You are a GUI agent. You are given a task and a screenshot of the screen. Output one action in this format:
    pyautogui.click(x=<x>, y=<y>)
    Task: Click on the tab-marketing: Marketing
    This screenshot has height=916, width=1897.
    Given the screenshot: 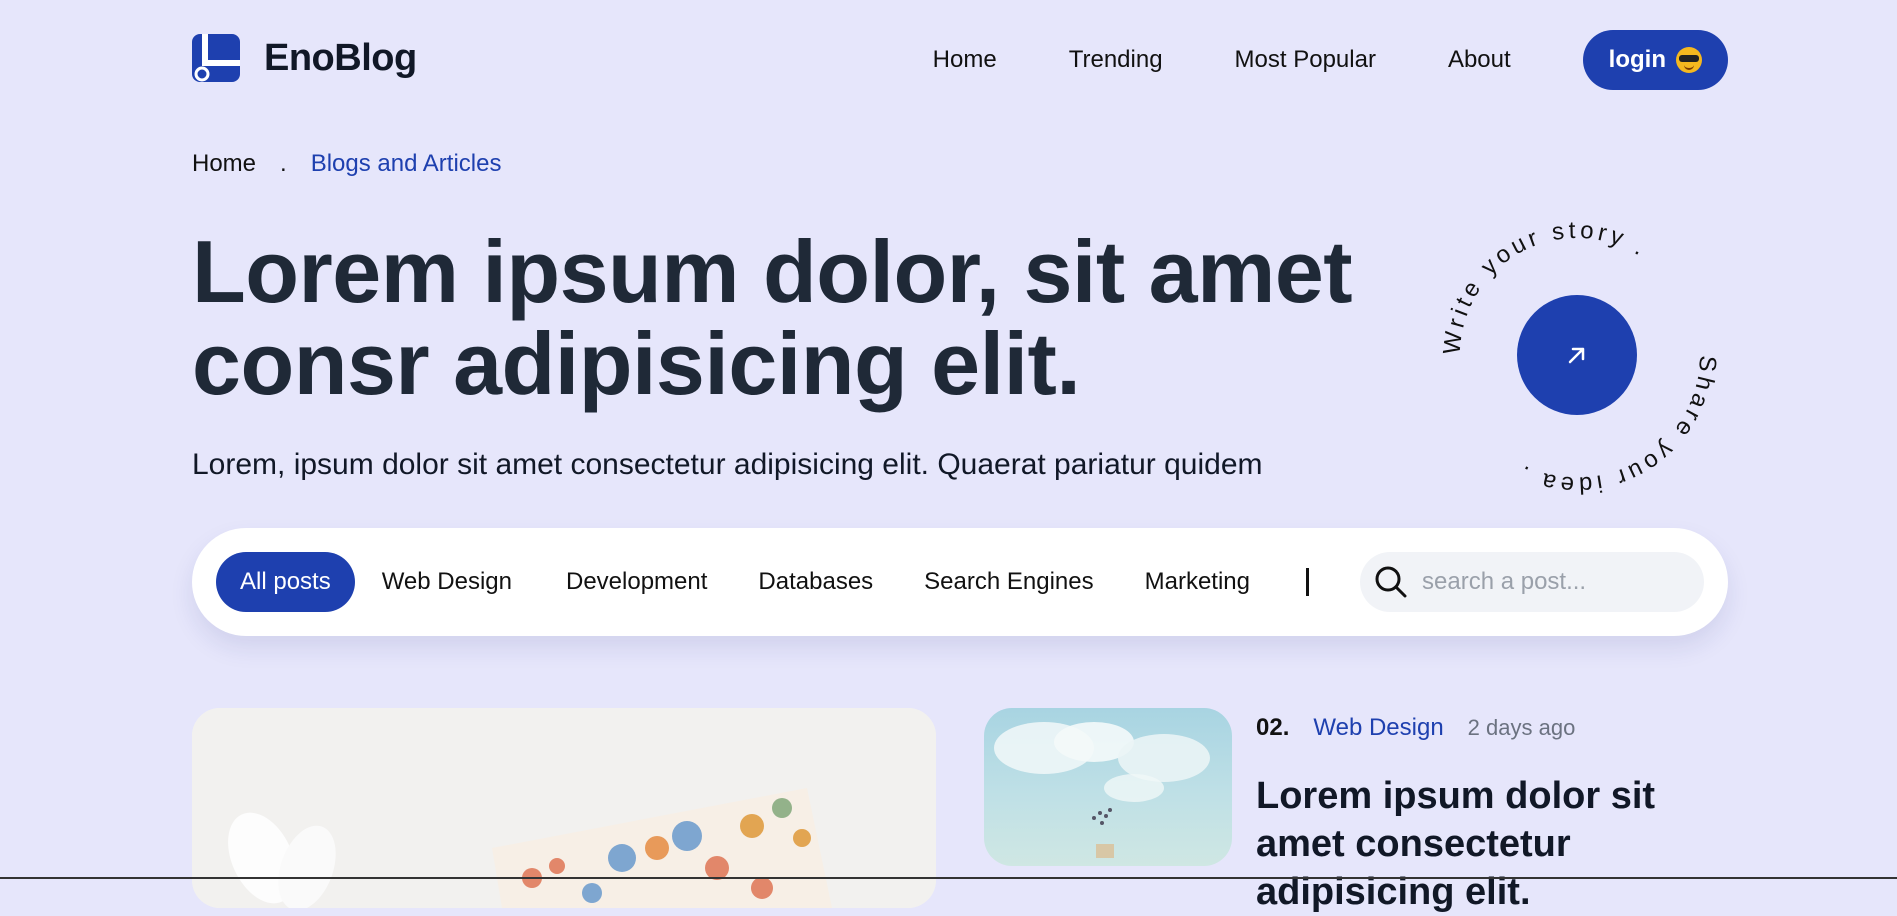 What is the action you would take?
    pyautogui.click(x=1197, y=582)
    